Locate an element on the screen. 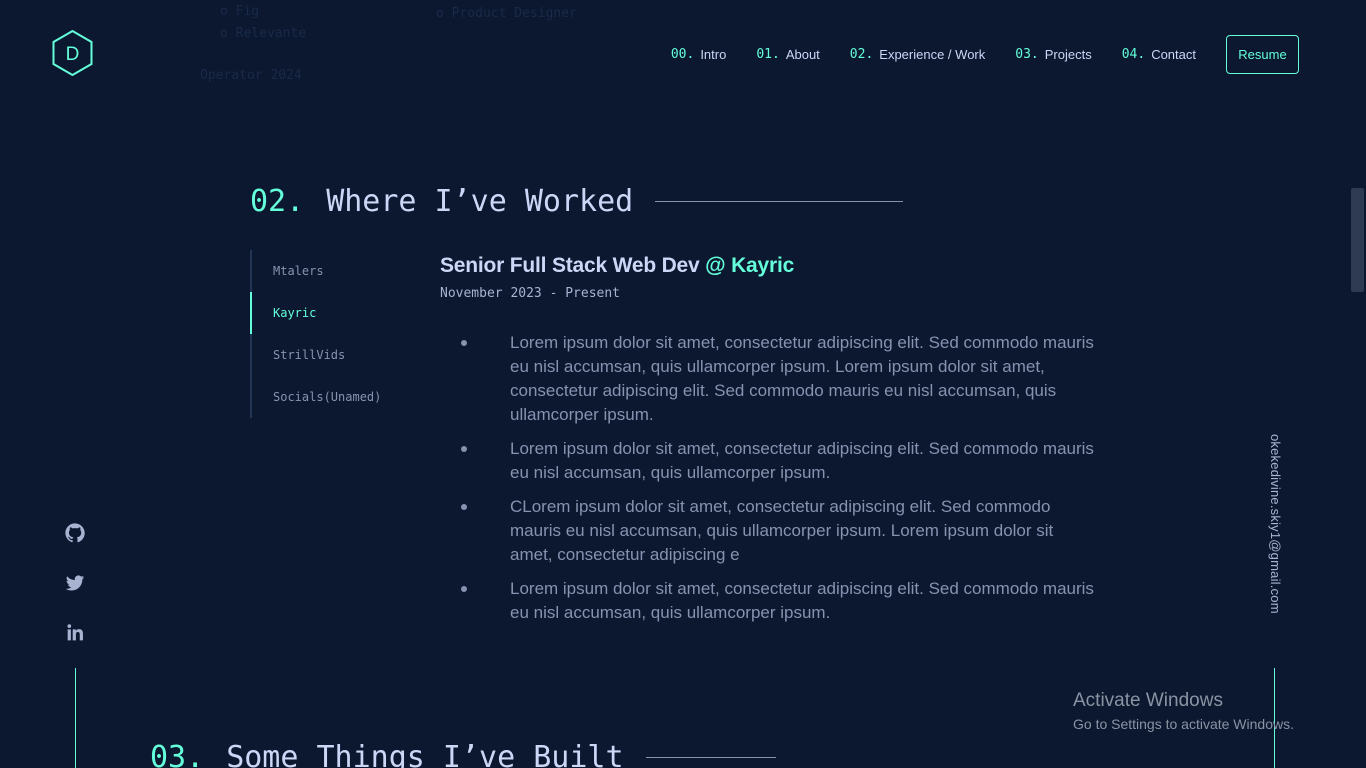 The image size is (1366, 768). twitter-icon is located at coordinates (75, 583).